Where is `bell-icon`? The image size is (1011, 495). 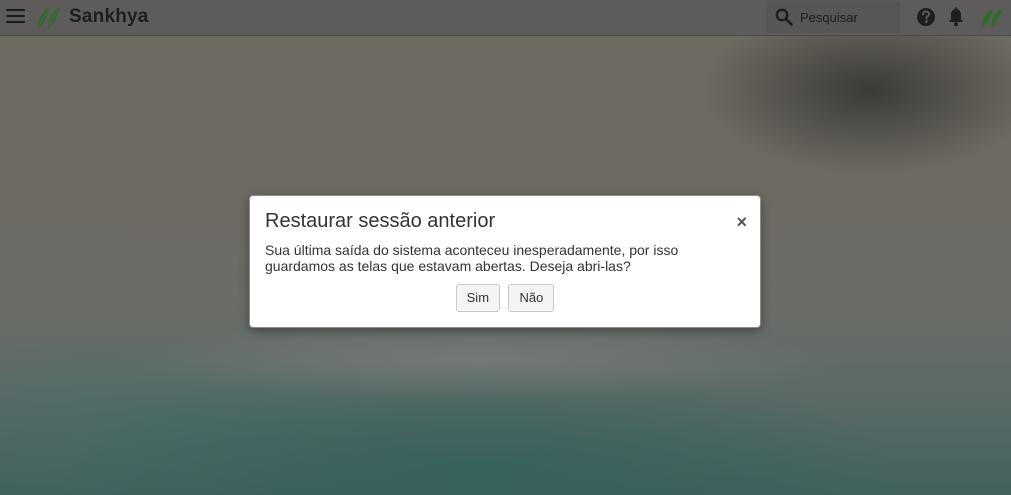 bell-icon is located at coordinates (956, 17).